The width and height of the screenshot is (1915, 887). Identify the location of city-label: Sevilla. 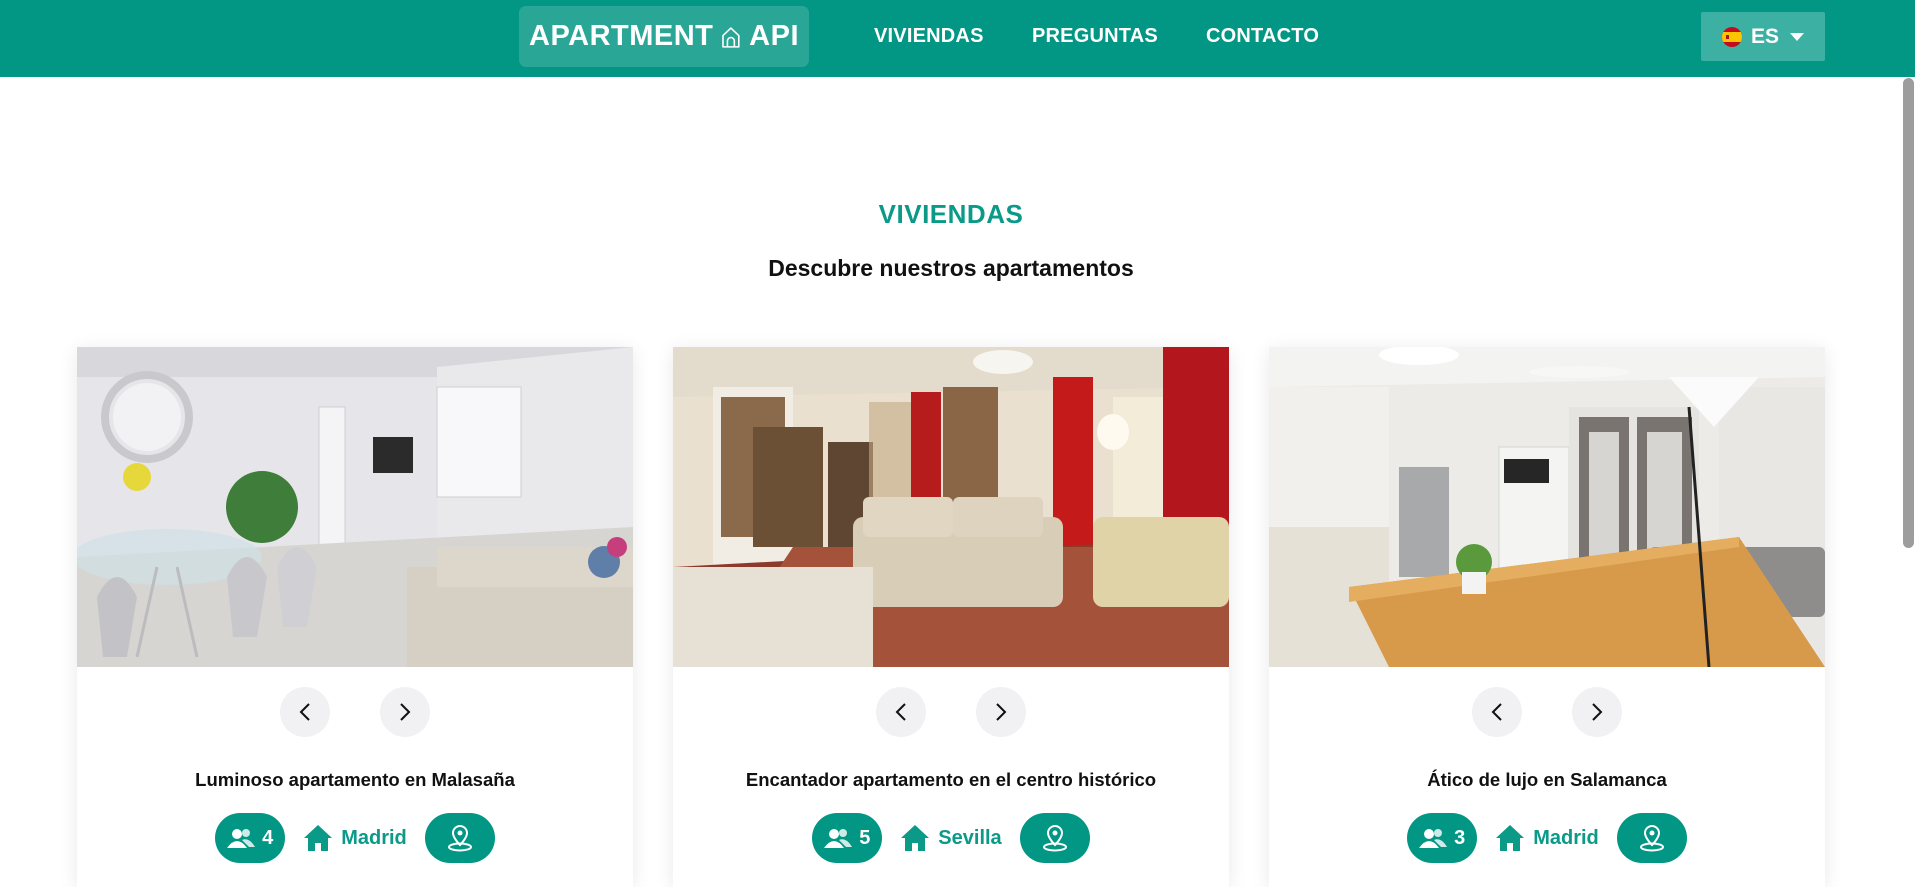
(951, 838).